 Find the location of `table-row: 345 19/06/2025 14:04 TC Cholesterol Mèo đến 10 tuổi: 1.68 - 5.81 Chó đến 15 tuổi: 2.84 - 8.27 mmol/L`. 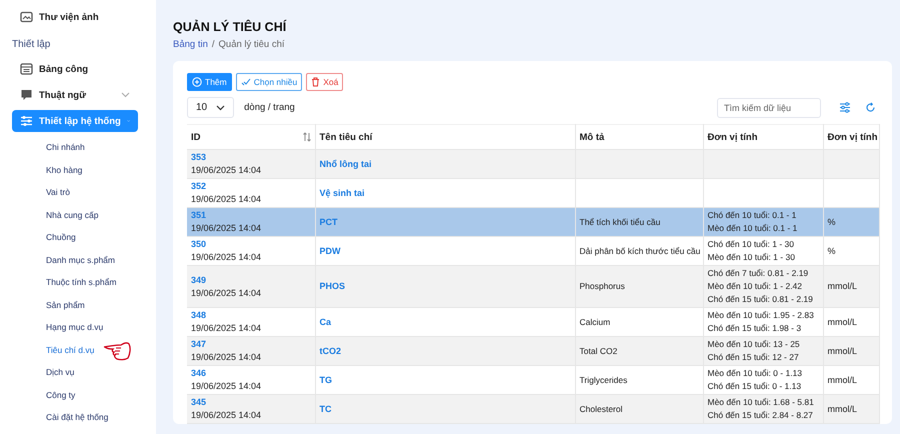

table-row: 345 19/06/2025 14:04 TC Cholesterol Mèo đến 10 tuổi: 1.68 - 5.81 Chó đến 15 tuổi: 2.84 - 8.27 mmol/L is located at coordinates (533, 409).